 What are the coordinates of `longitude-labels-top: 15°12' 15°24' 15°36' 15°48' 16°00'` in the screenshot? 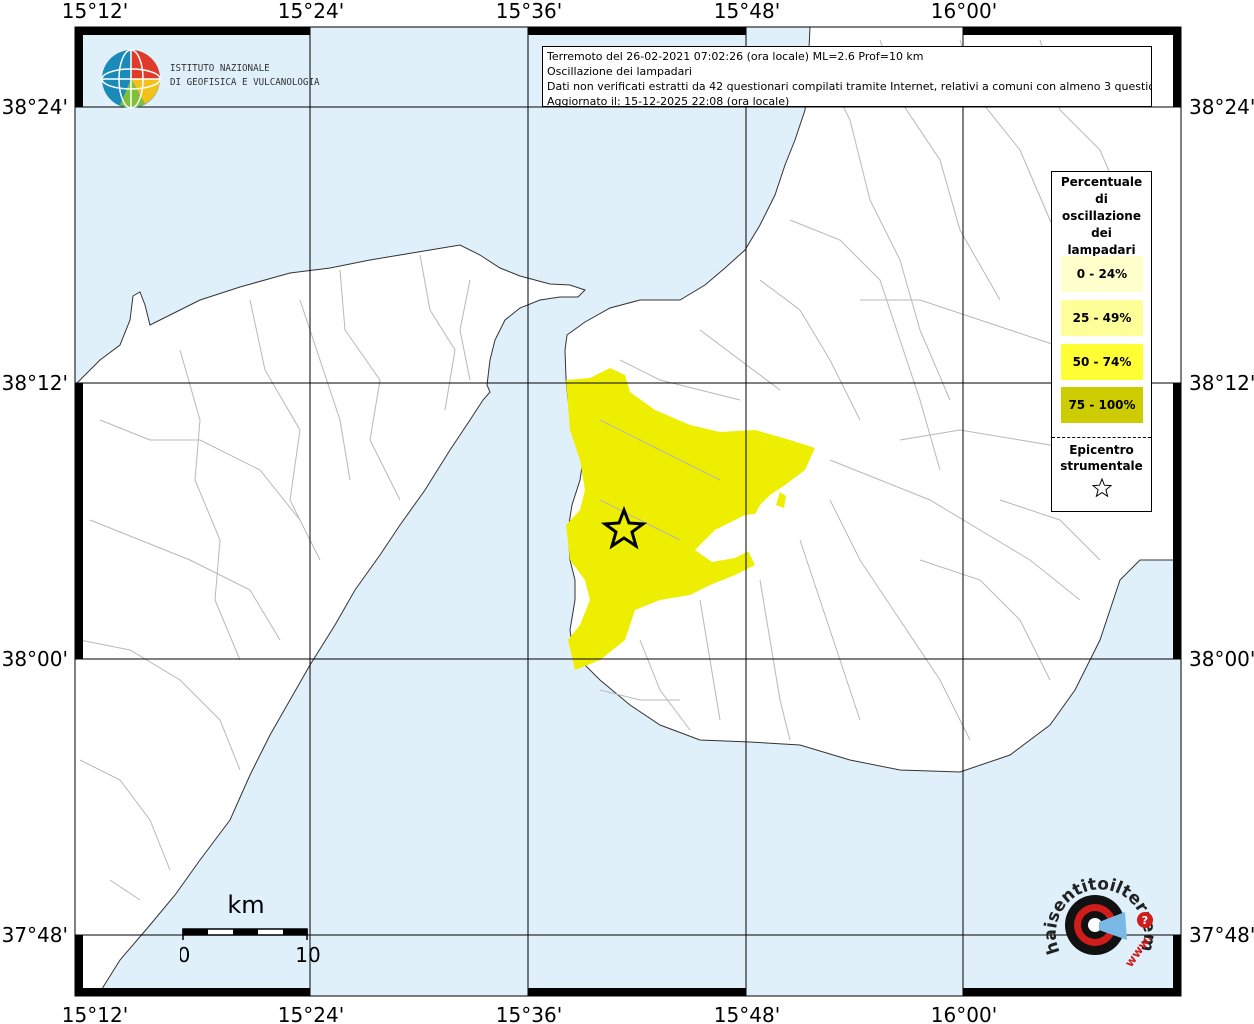 It's located at (529, 11).